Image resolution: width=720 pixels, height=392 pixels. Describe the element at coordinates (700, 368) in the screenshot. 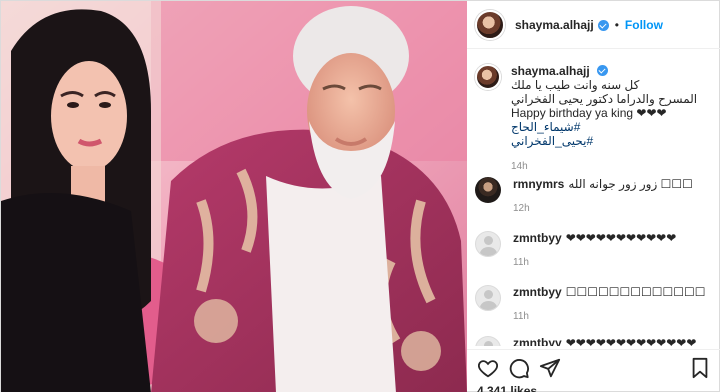

I see `bookmark-icon` at that location.